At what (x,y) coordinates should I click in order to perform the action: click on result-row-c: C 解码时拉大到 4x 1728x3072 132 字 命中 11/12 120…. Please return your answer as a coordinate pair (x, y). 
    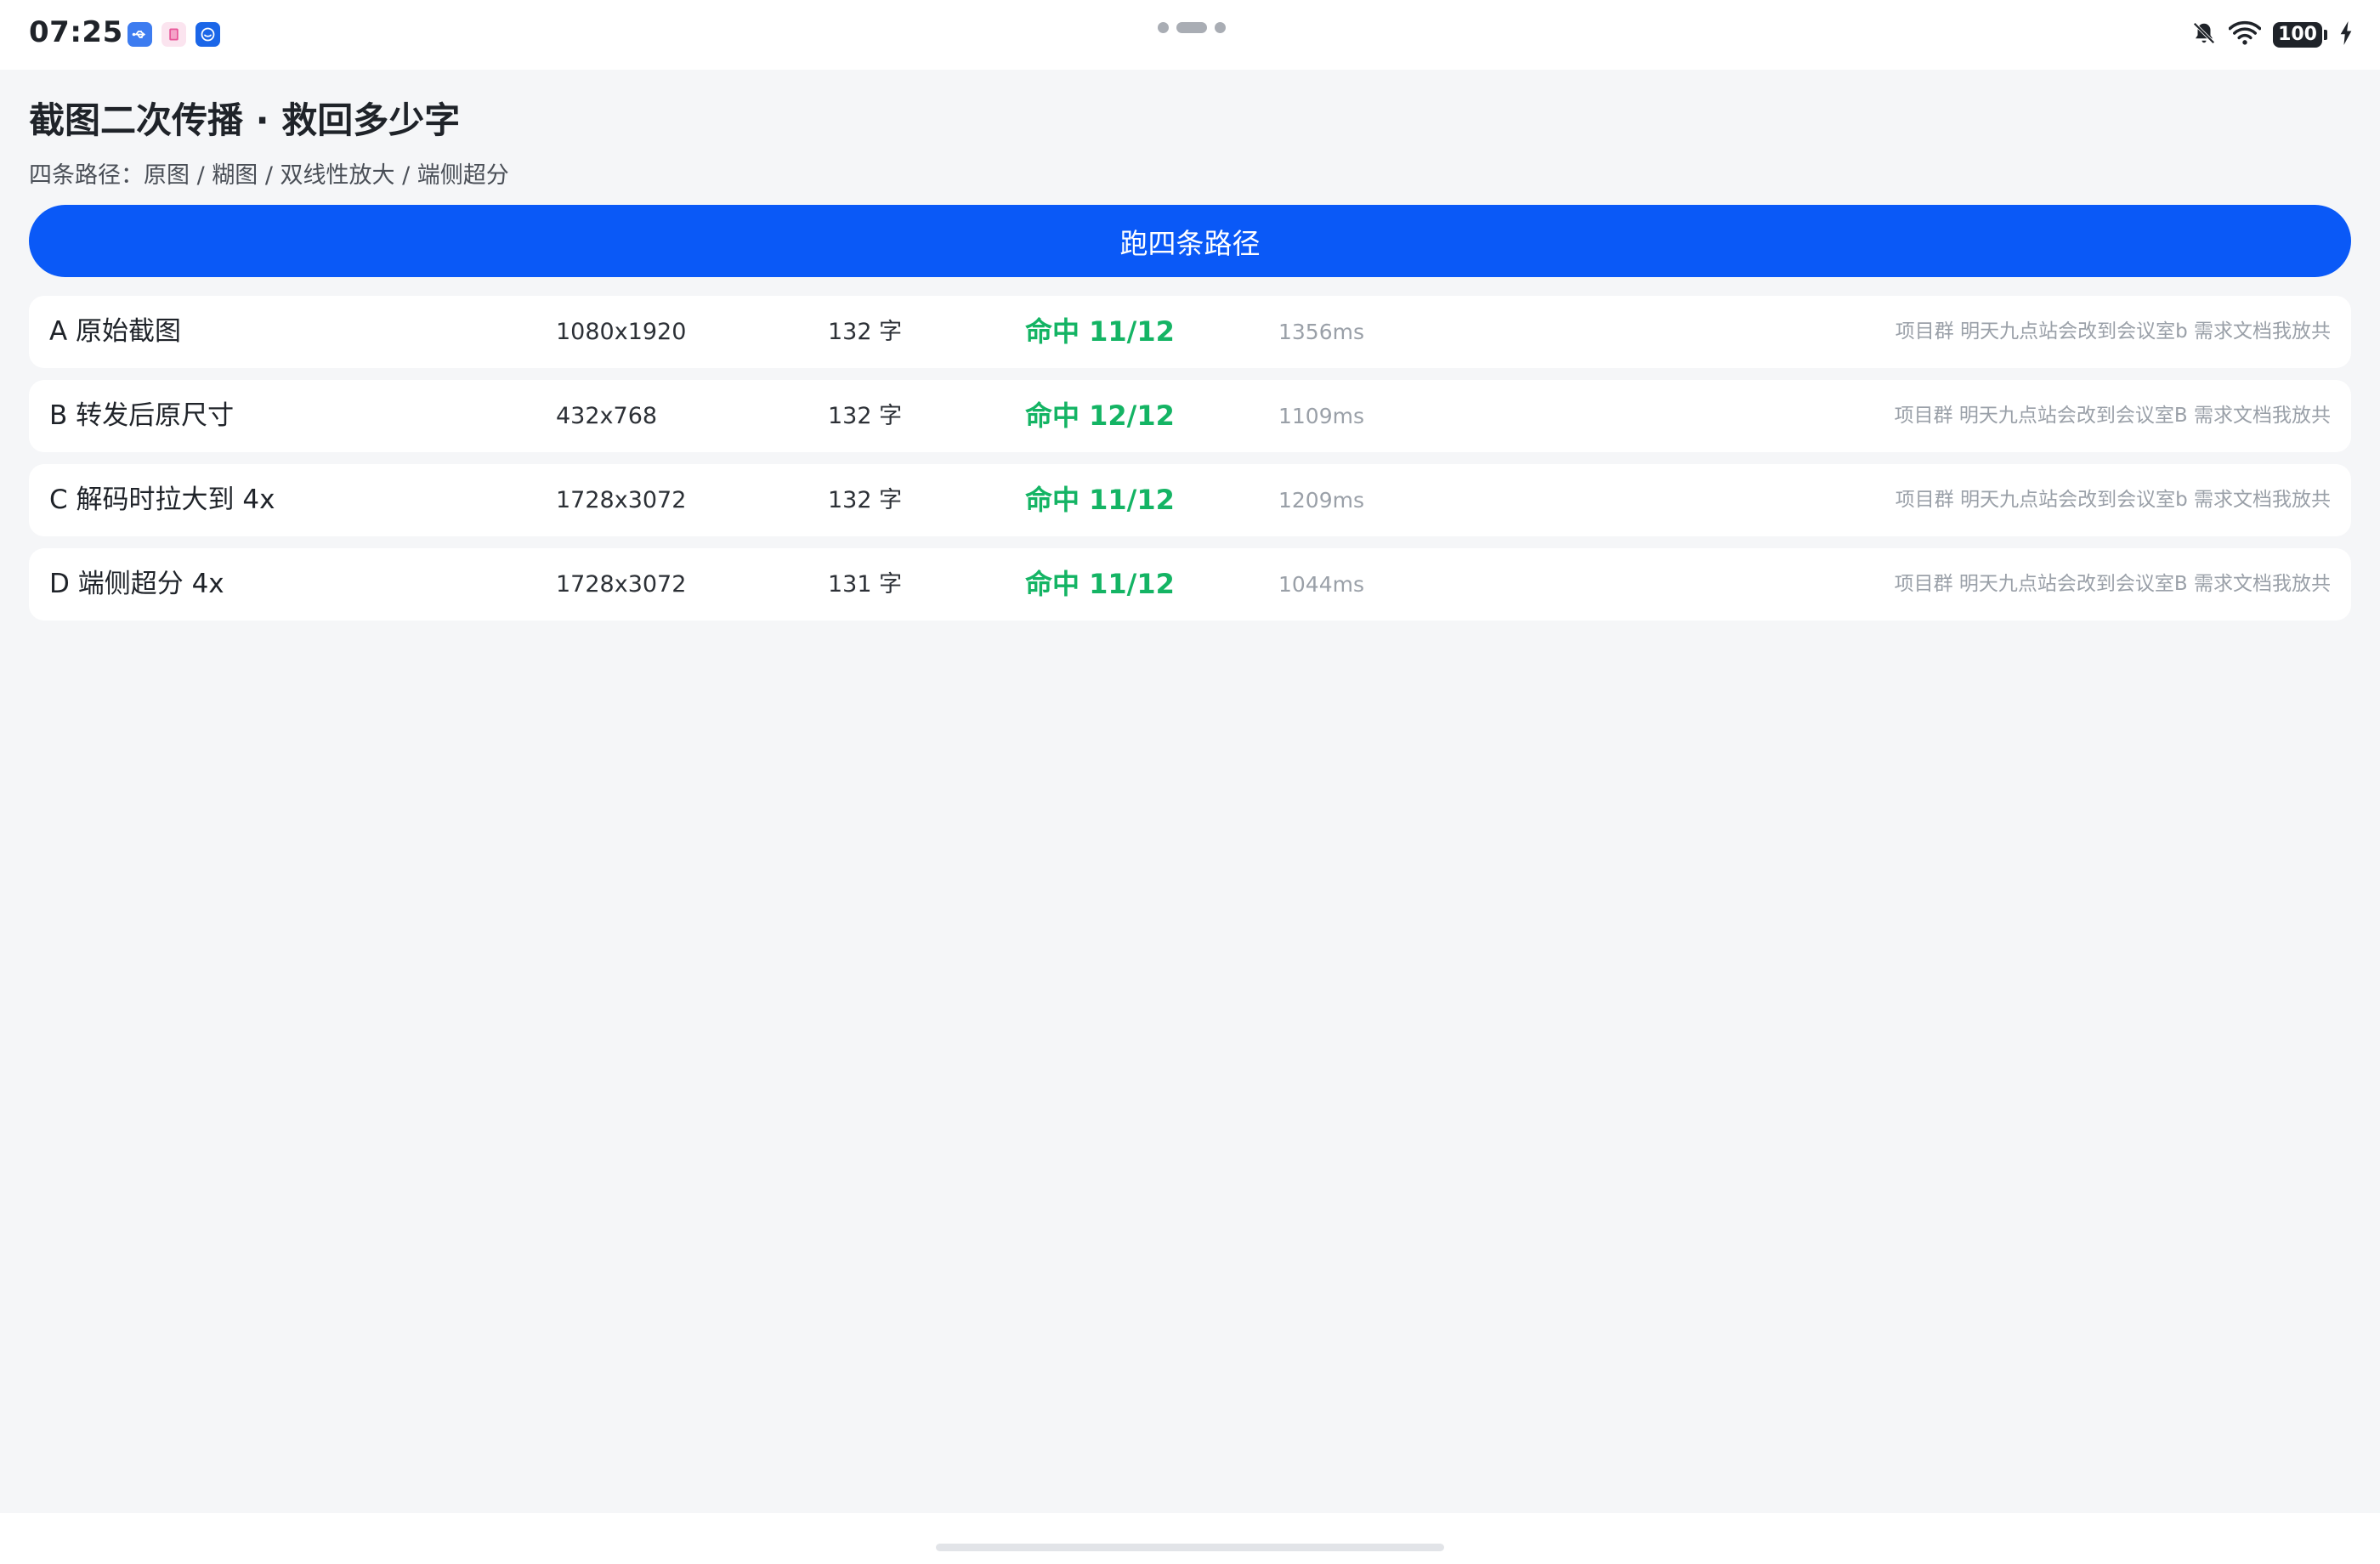
    Looking at the image, I should click on (1190, 500).